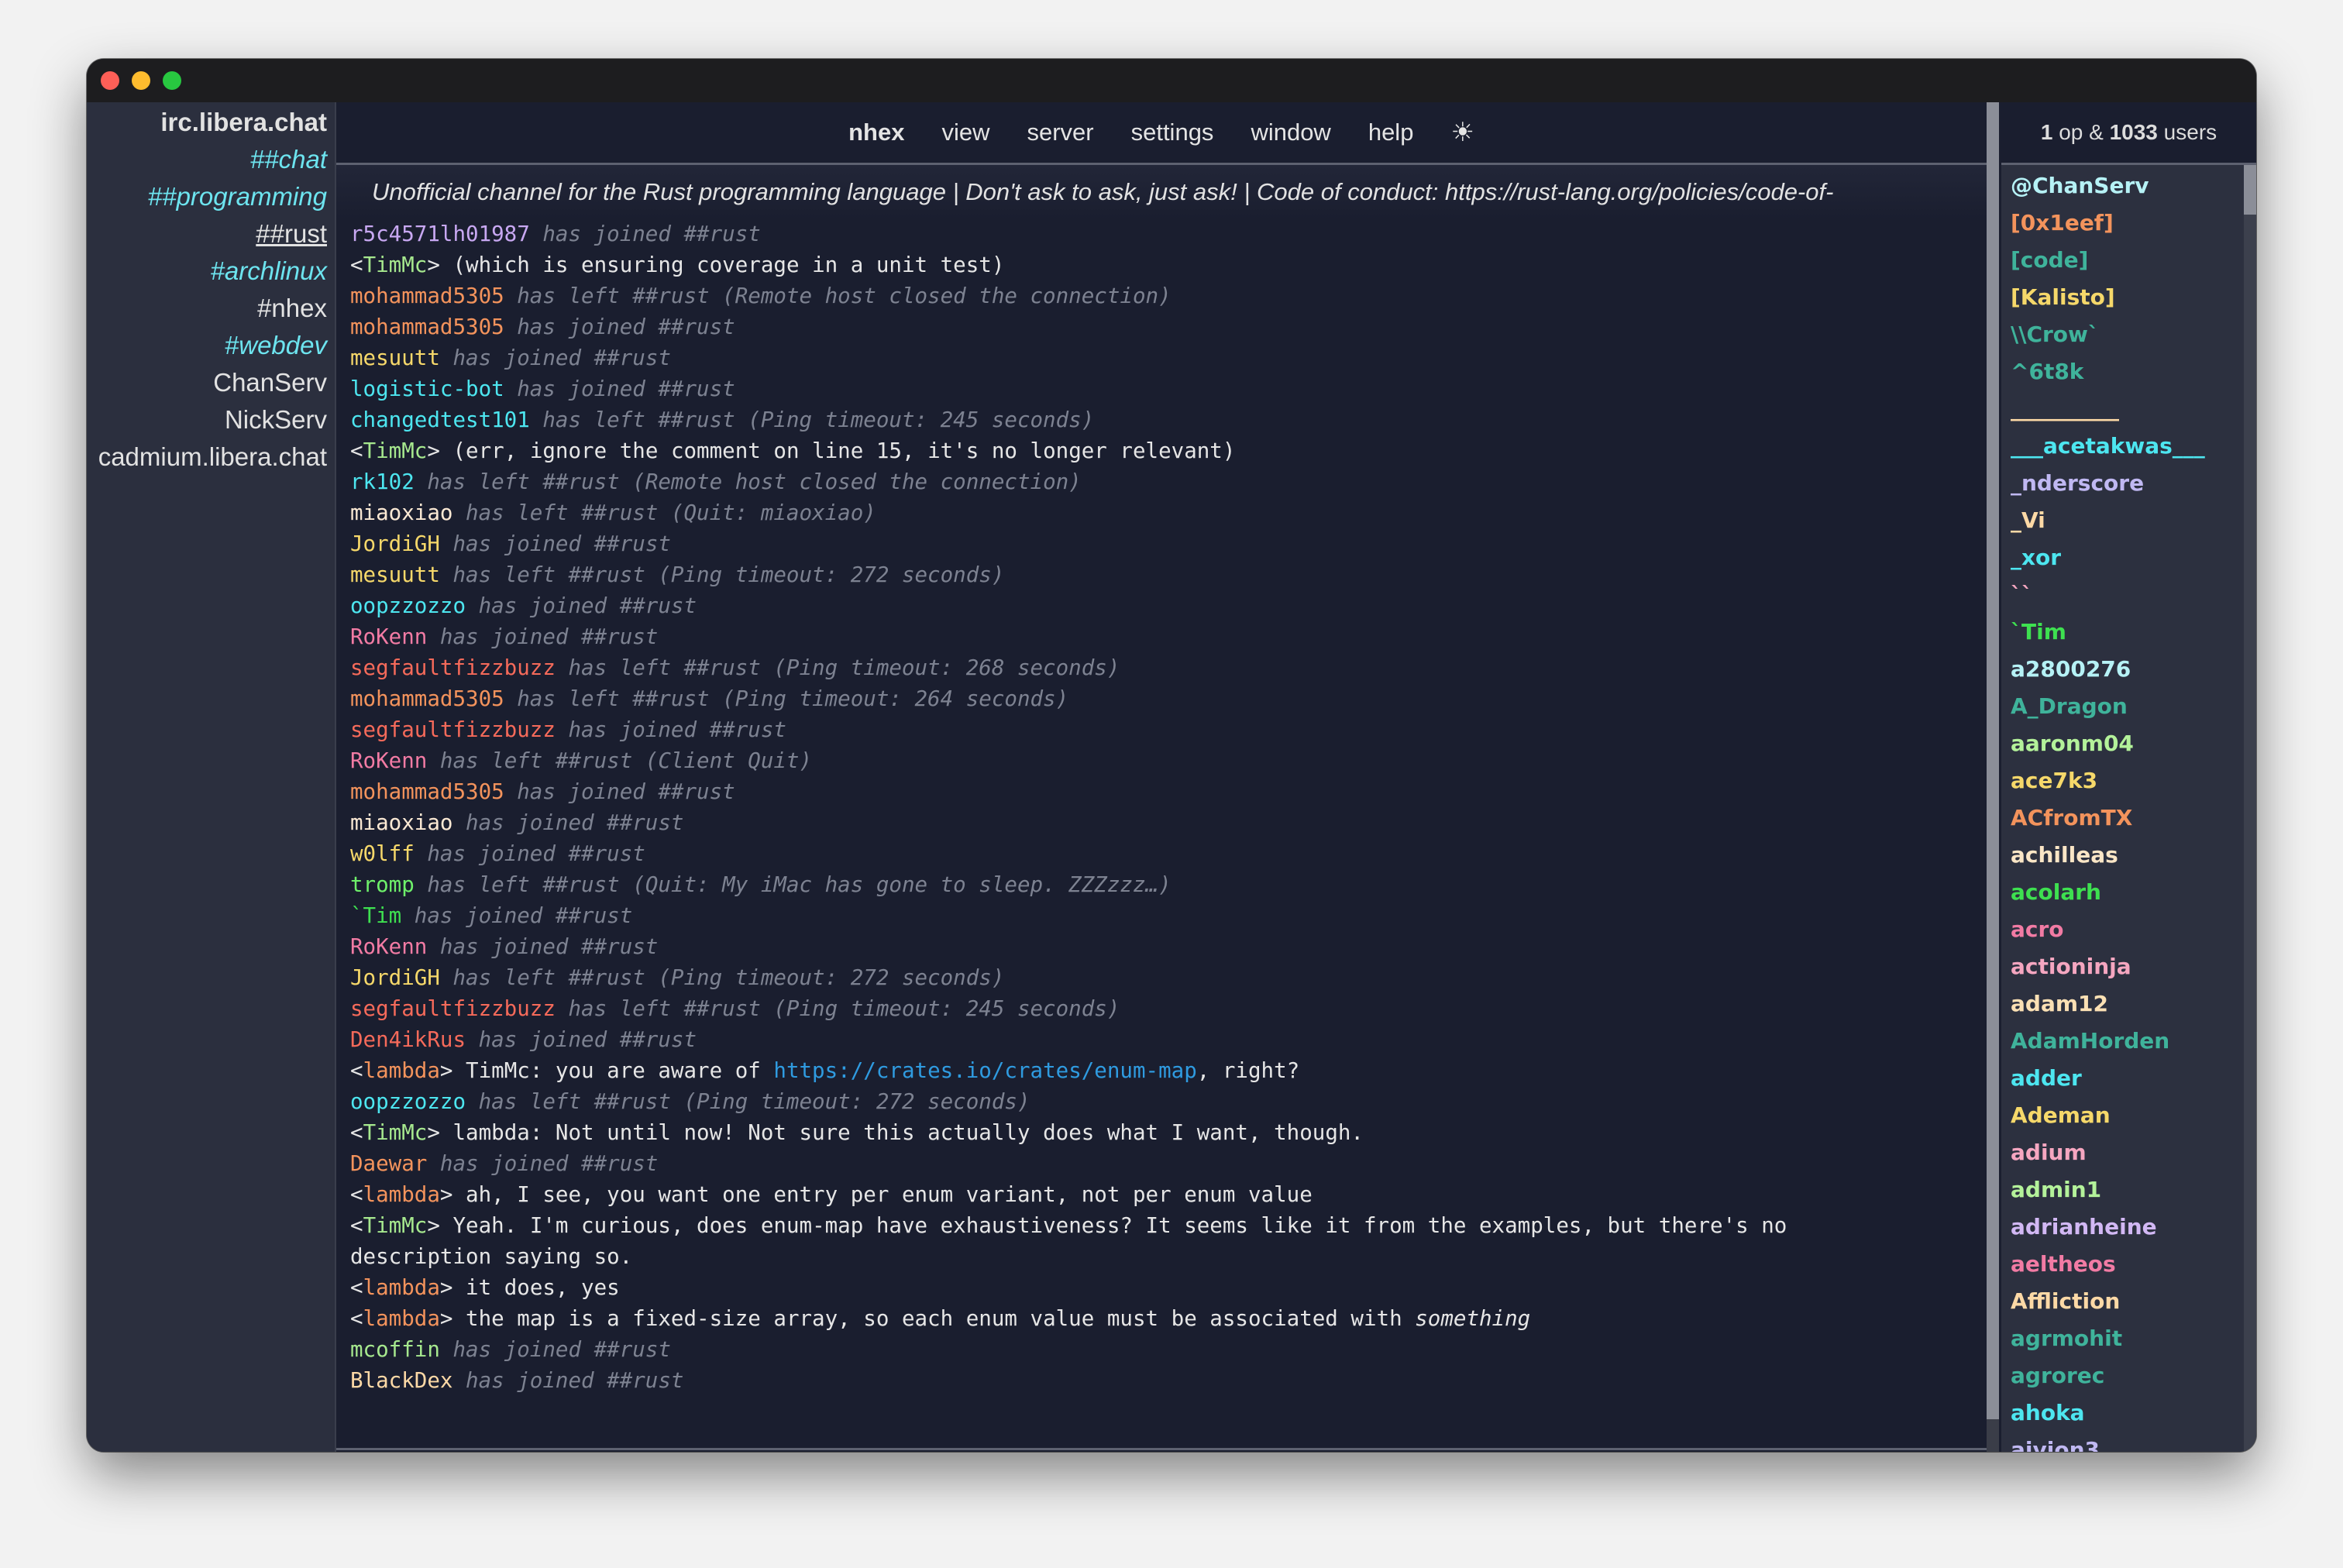 This screenshot has width=2343, height=1568. Describe the element at coordinates (382, 481) in the screenshot. I see `nick: rk102` at that location.